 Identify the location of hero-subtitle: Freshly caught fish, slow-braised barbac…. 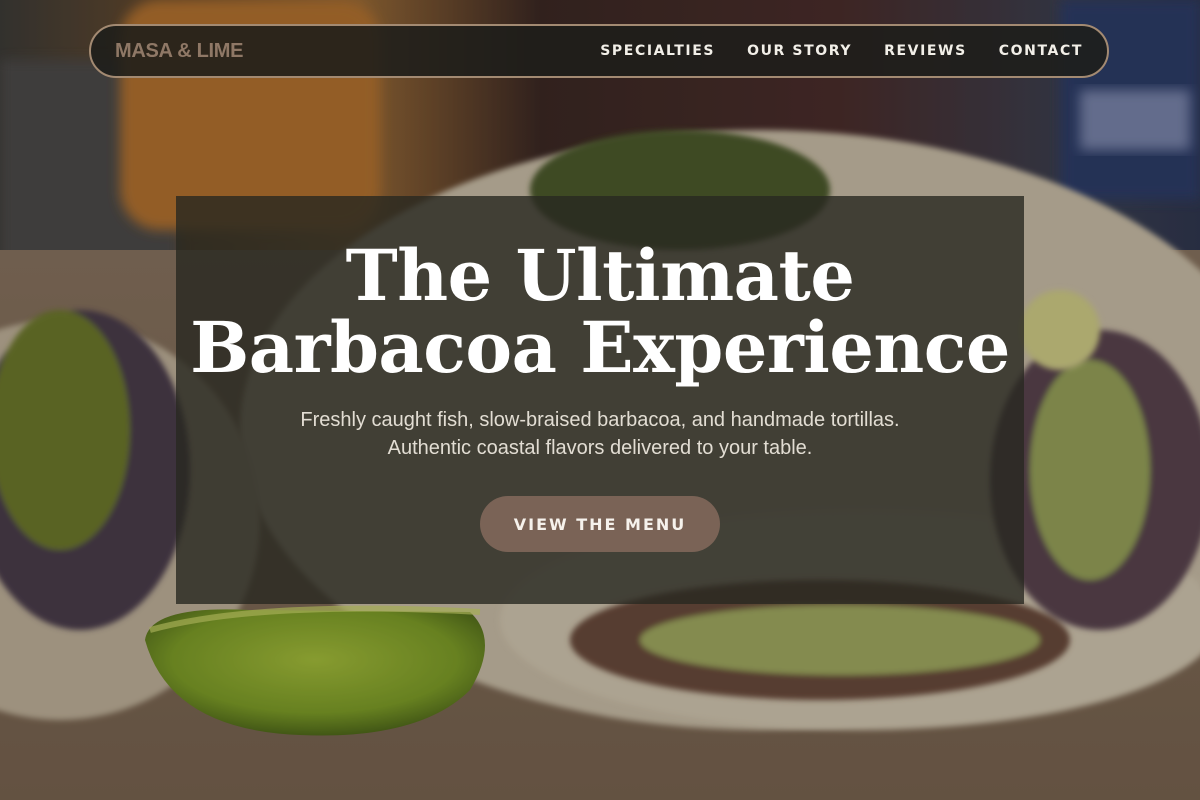
(600, 434).